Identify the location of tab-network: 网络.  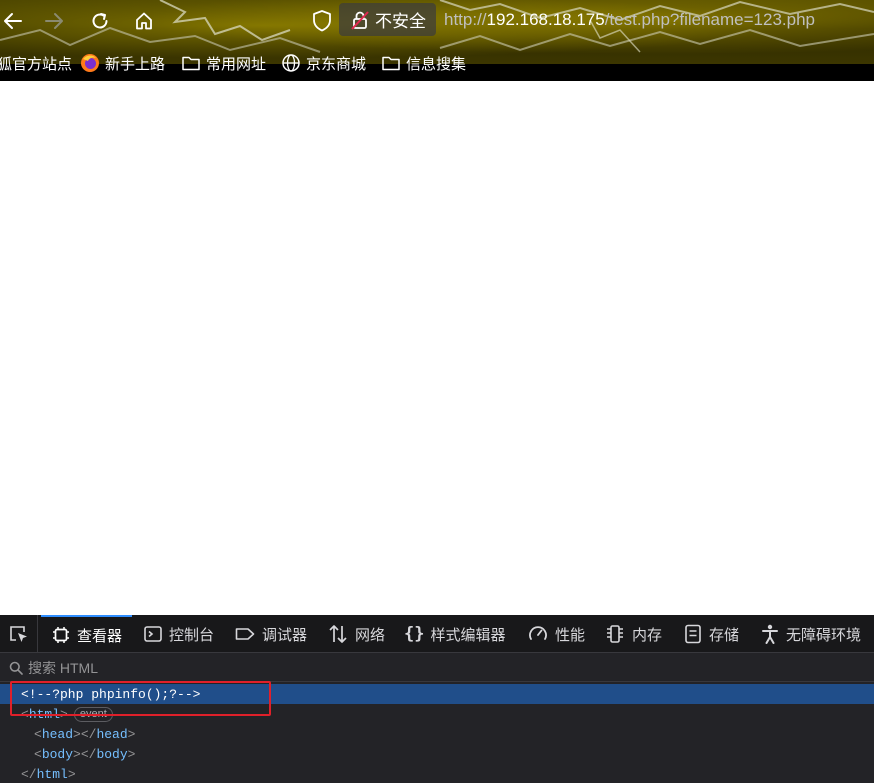
(356, 634).